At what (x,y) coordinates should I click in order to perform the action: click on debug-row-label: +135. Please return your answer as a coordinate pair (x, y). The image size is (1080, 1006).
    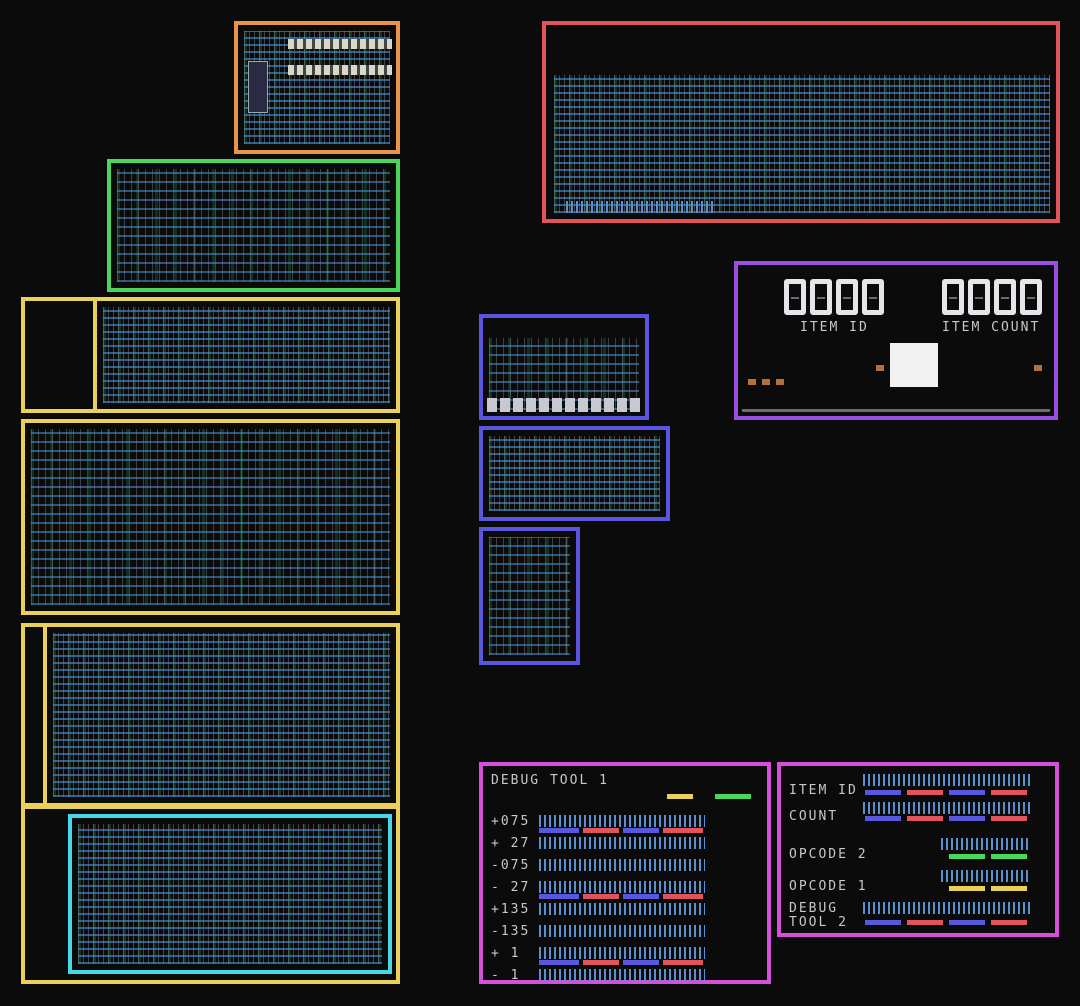
    Looking at the image, I should click on (511, 909).